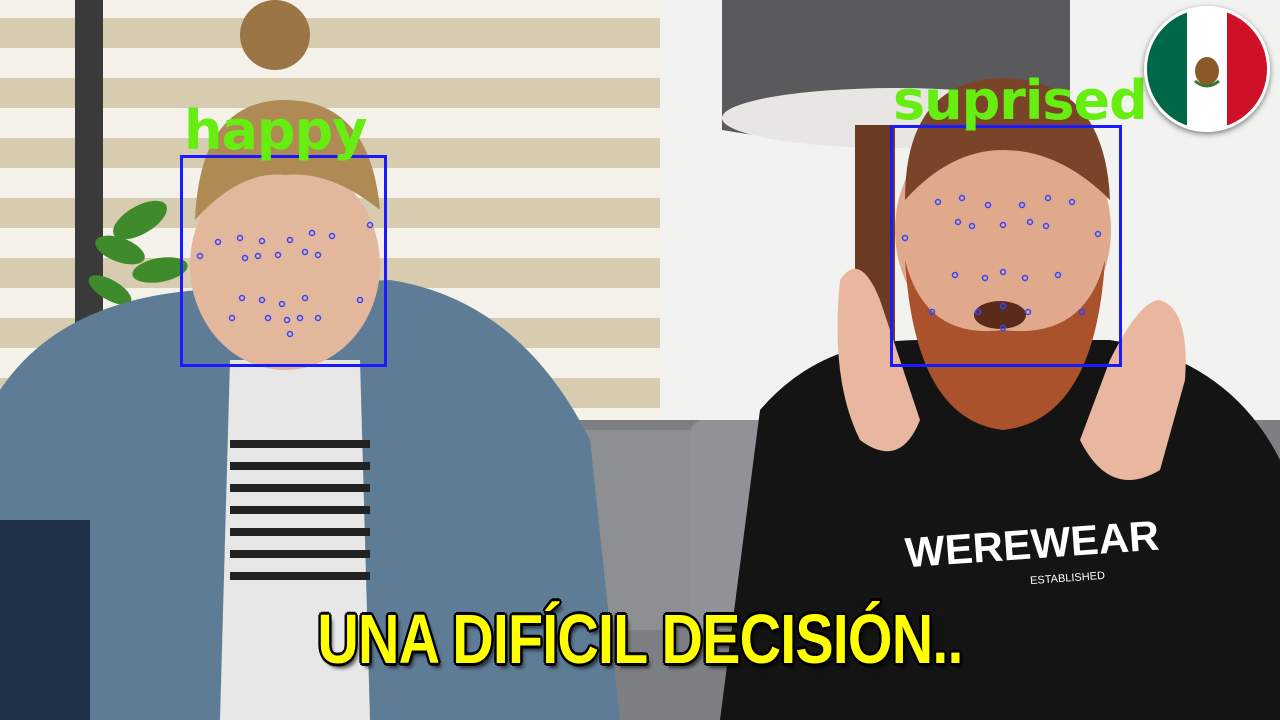 The width and height of the screenshot is (1280, 720). What do you see at coordinates (640, 639) in the screenshot?
I see `caption-text: UNA DIFÍCIL DECISIÓN..` at bounding box center [640, 639].